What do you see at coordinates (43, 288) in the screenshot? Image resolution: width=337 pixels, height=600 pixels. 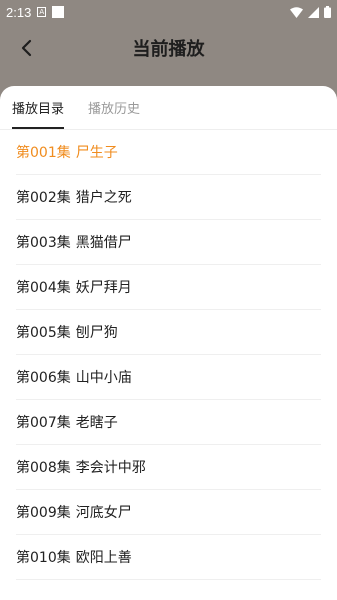 I see `episode-number: 第004集` at bounding box center [43, 288].